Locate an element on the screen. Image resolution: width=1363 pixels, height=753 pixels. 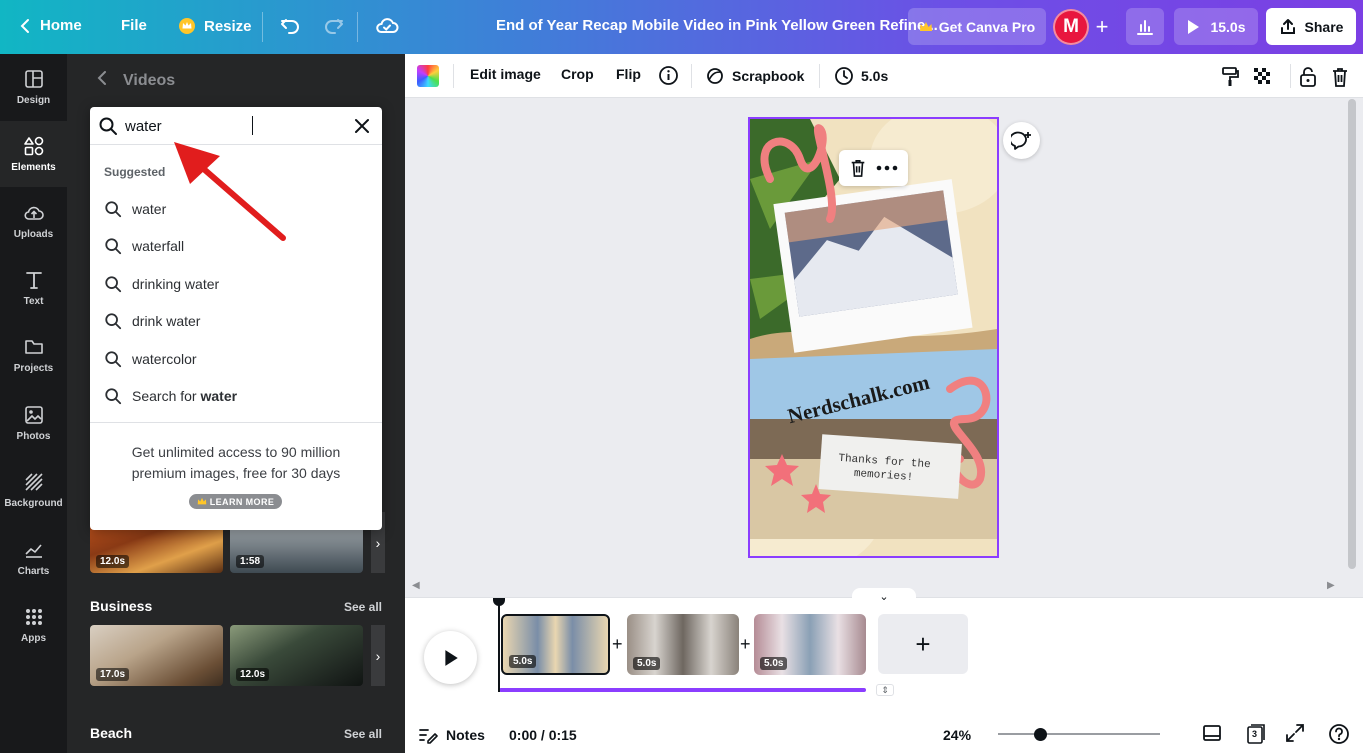
rail-item-charts: Charts is located at coordinates (33, 558).